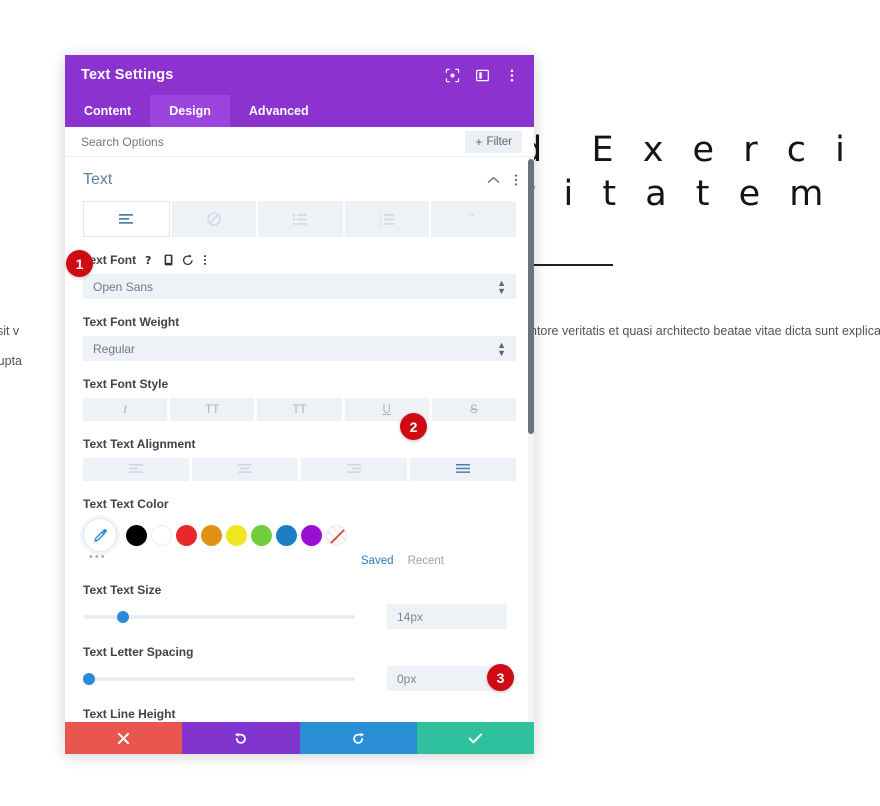 The image size is (880, 806). What do you see at coordinates (136, 469) in the screenshot?
I see `align-left-icon` at bounding box center [136, 469].